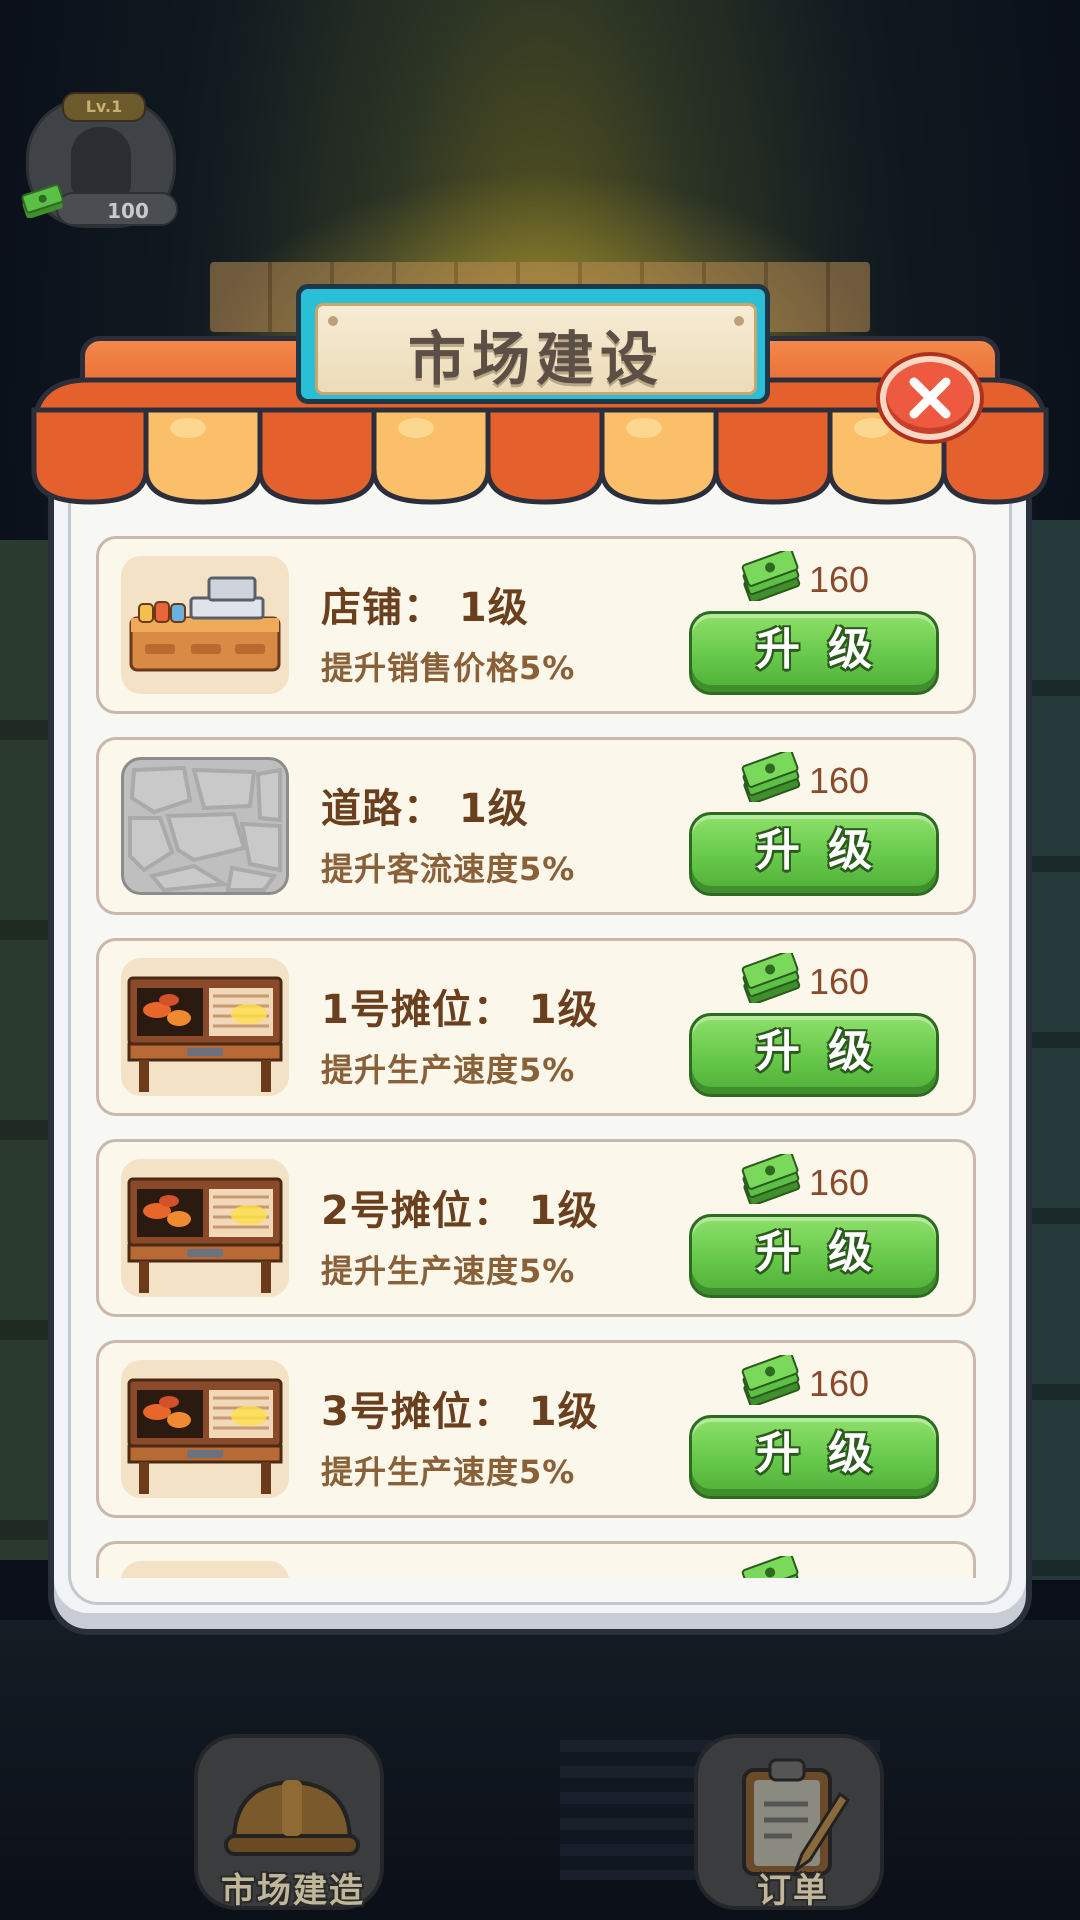 This screenshot has width=1080, height=1920. What do you see at coordinates (536, 625) in the screenshot?
I see `upgrade-row: 店铺： 1级 提升销售价格5% 160 升级` at bounding box center [536, 625].